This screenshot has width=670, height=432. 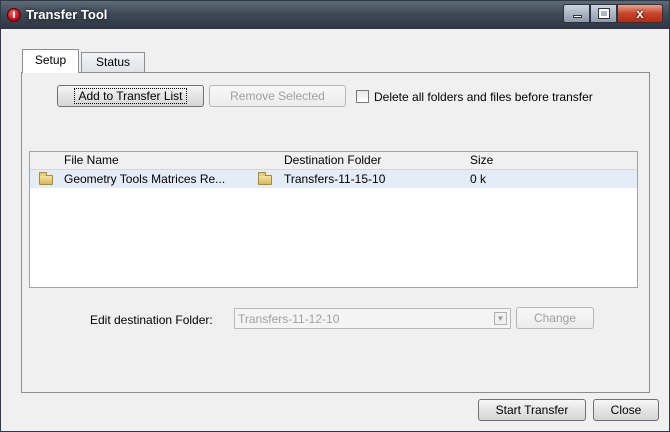 I want to click on window-controls: x, so click(x=613, y=13).